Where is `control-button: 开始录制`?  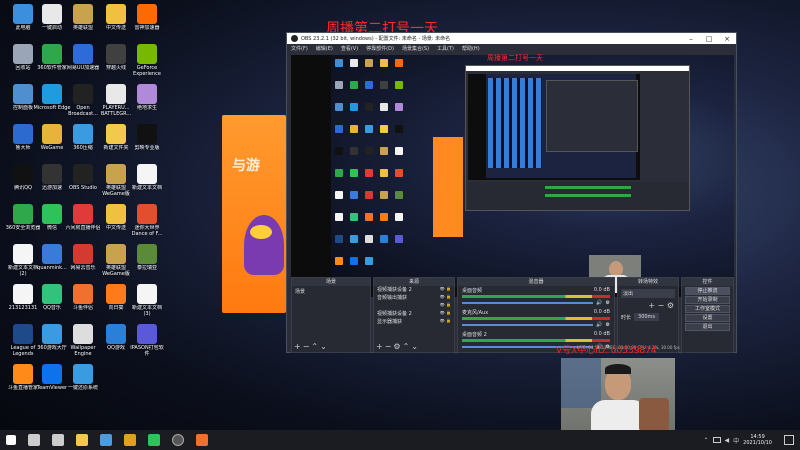 control-button: 开始录制 is located at coordinates (707, 300).